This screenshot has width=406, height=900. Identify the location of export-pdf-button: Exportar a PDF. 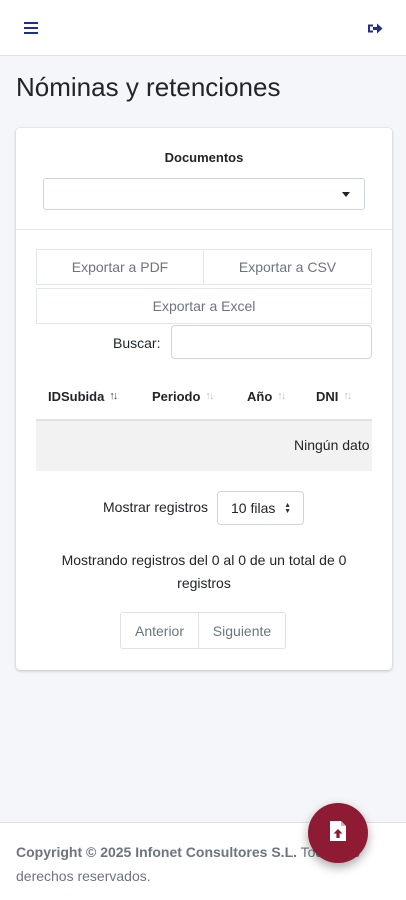
(120, 267).